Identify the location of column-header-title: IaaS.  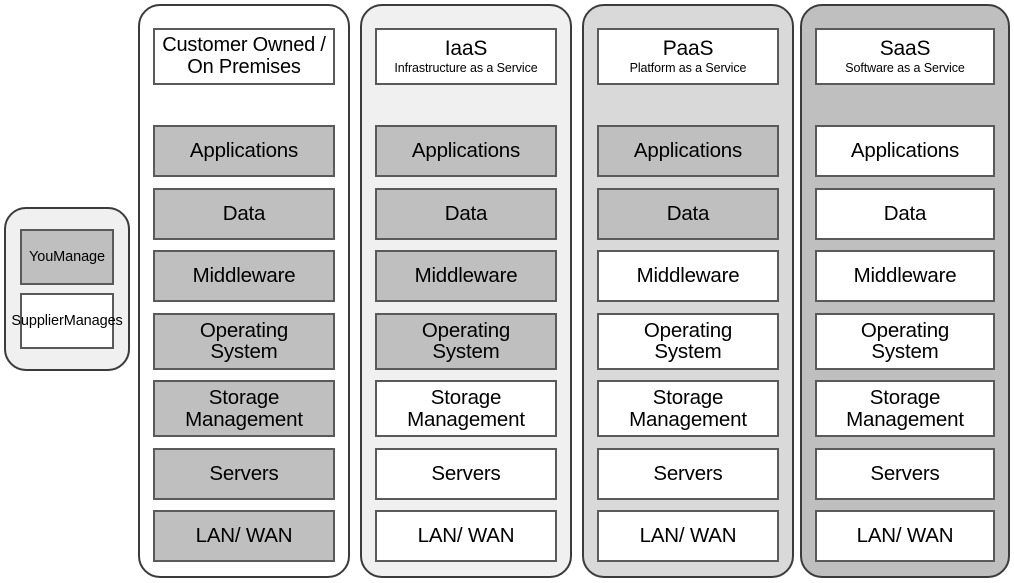
(466, 48).